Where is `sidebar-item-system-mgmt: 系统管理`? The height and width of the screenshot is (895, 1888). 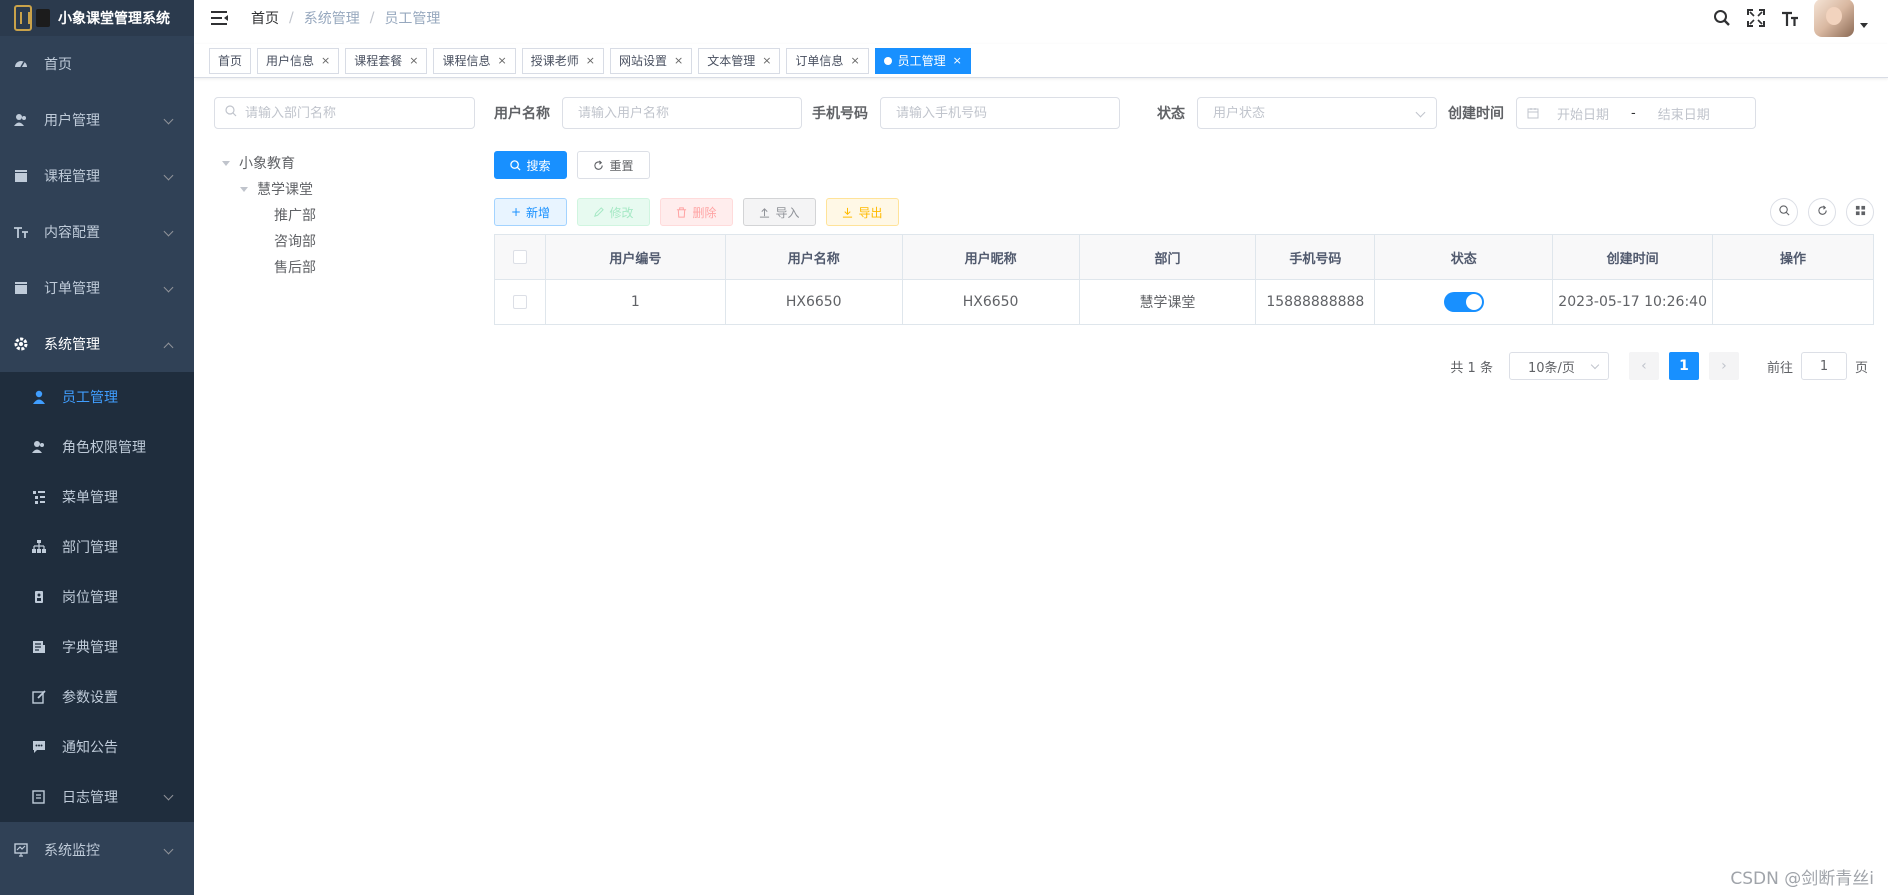 sidebar-item-system-mgmt: 系统管理 is located at coordinates (97, 344).